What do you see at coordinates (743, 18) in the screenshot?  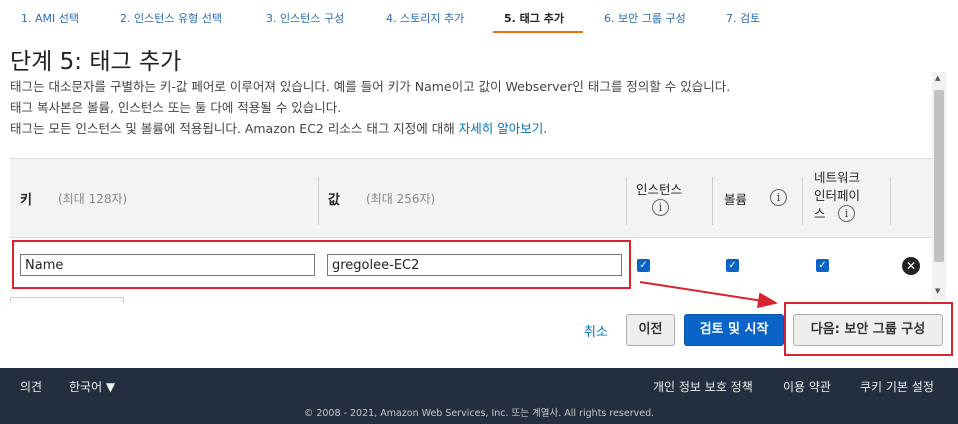 I see `step-review: 7. 검토` at bounding box center [743, 18].